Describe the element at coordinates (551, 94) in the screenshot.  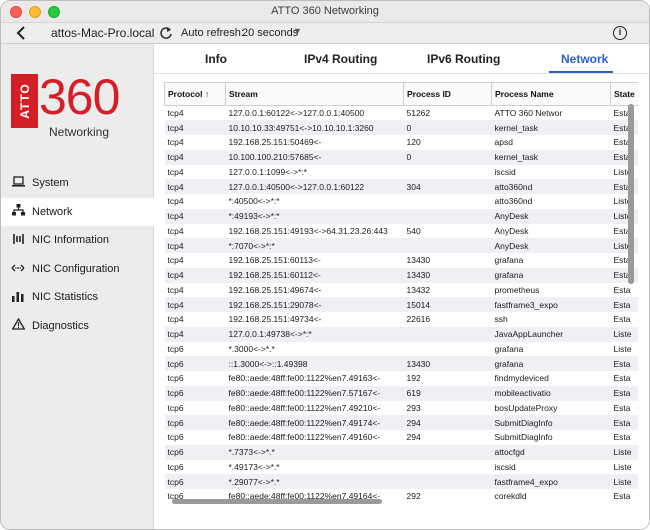
I see `column-header-process-name: Process Name` at that location.